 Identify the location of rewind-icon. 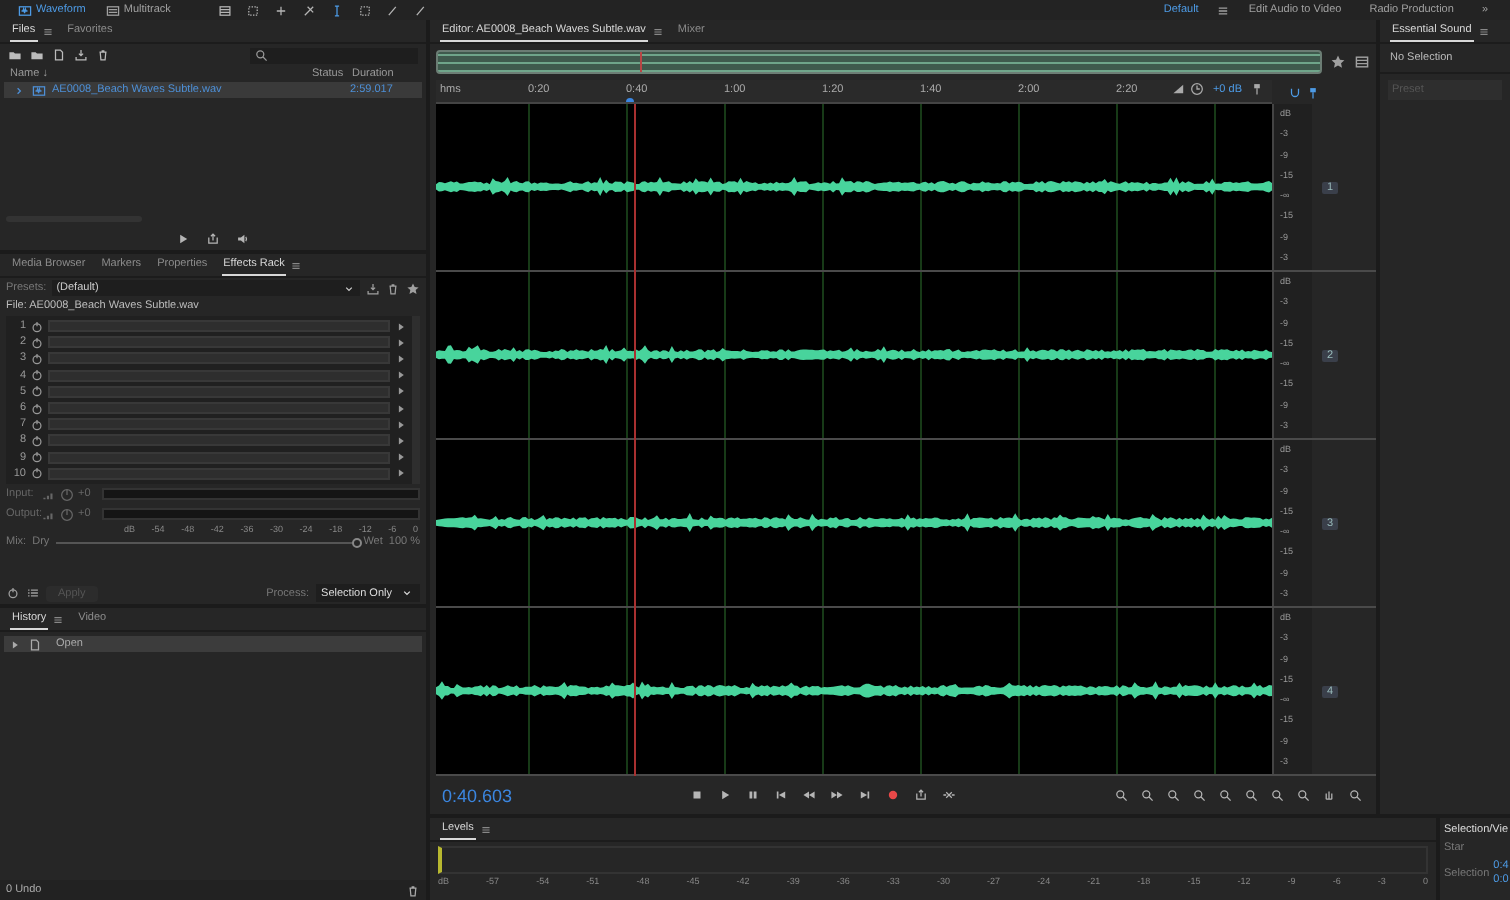
(809, 795).